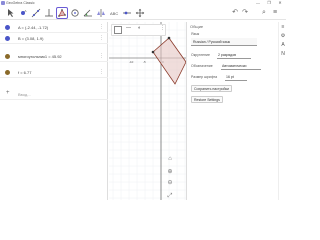 This screenshot has width=320, height=240. What do you see at coordinates (62, 13) in the screenshot?
I see `polygon-tool-icon` at bounding box center [62, 13].